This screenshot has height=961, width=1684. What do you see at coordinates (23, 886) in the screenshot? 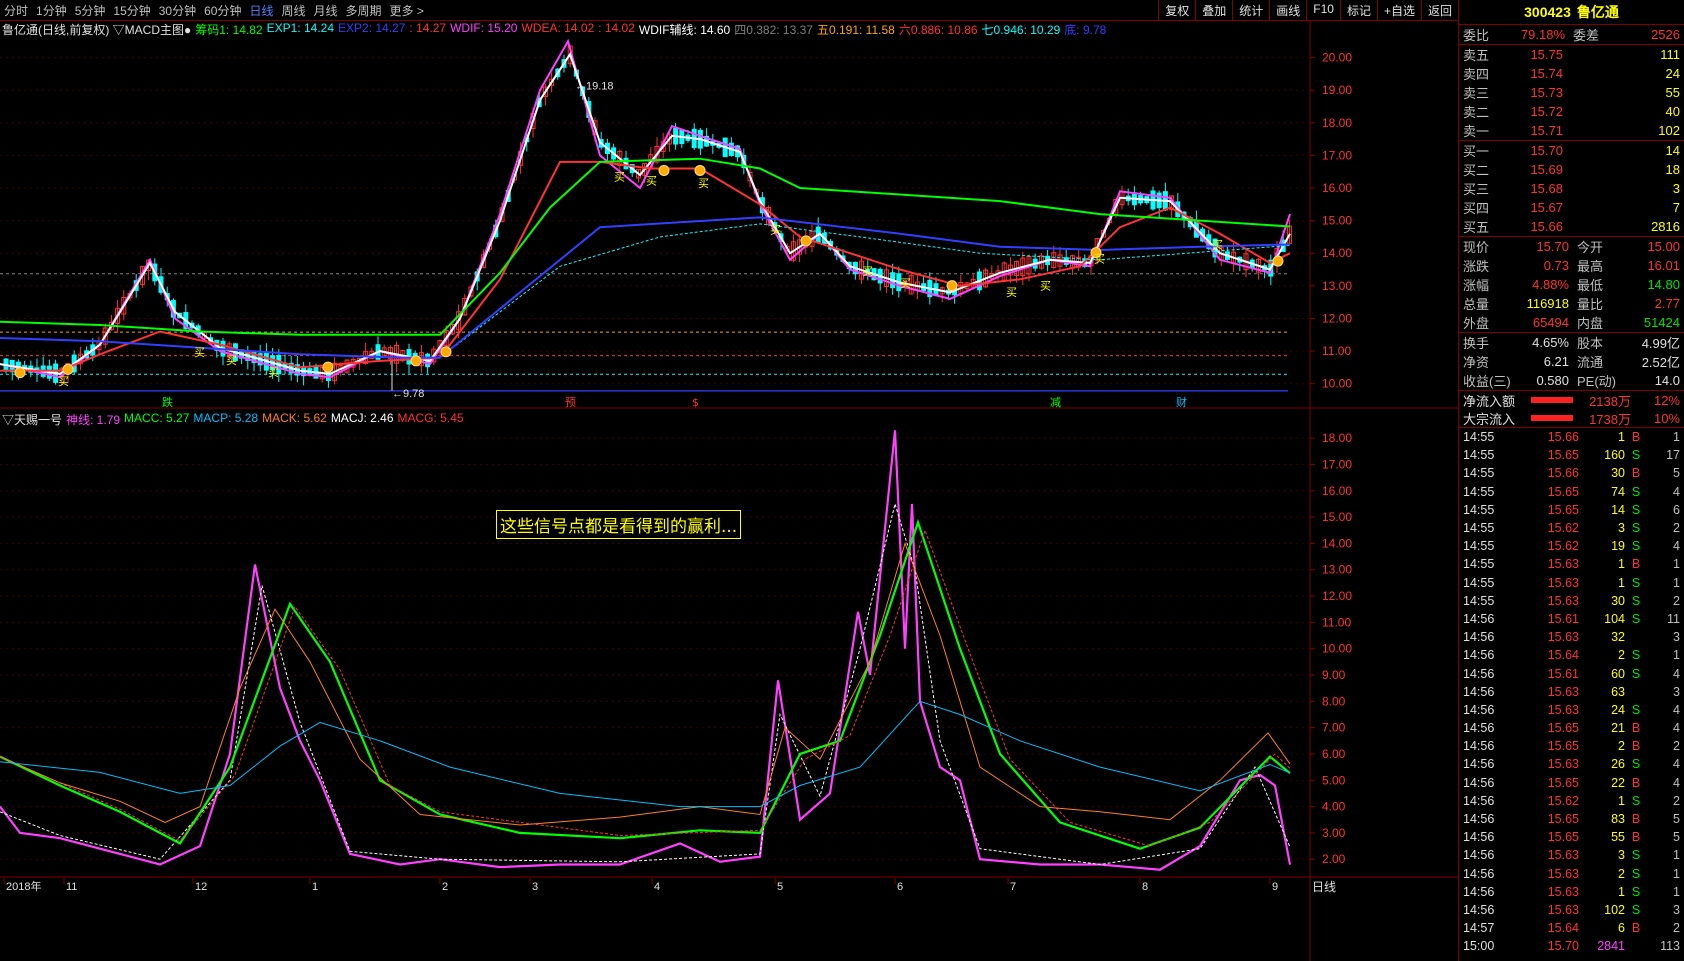
I see `time-label: 2018年` at bounding box center [23, 886].